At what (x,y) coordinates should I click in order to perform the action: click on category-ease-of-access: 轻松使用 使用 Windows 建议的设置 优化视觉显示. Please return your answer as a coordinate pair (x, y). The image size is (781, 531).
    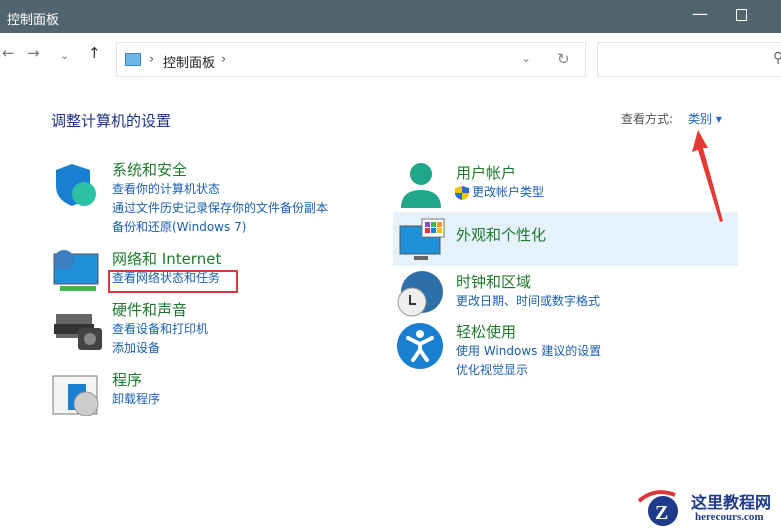
    Looking at the image, I should click on (528, 351).